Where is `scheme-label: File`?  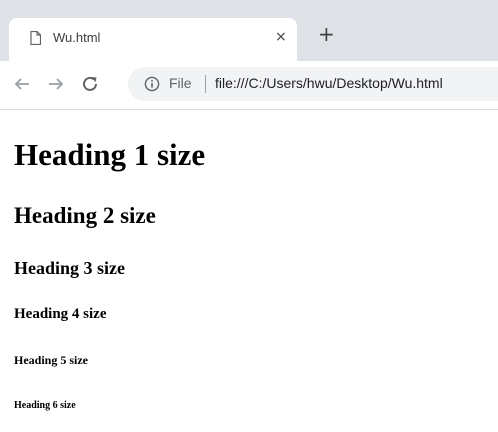 scheme-label: File is located at coordinates (180, 83).